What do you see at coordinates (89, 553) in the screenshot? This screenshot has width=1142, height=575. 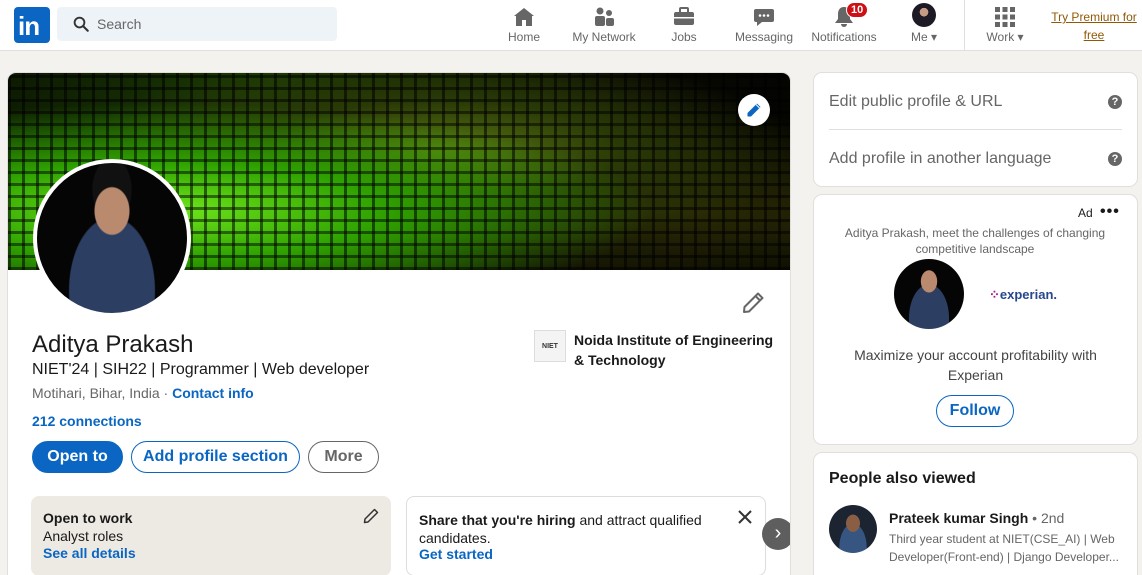 I see `see-all-details-link: See all details` at bounding box center [89, 553].